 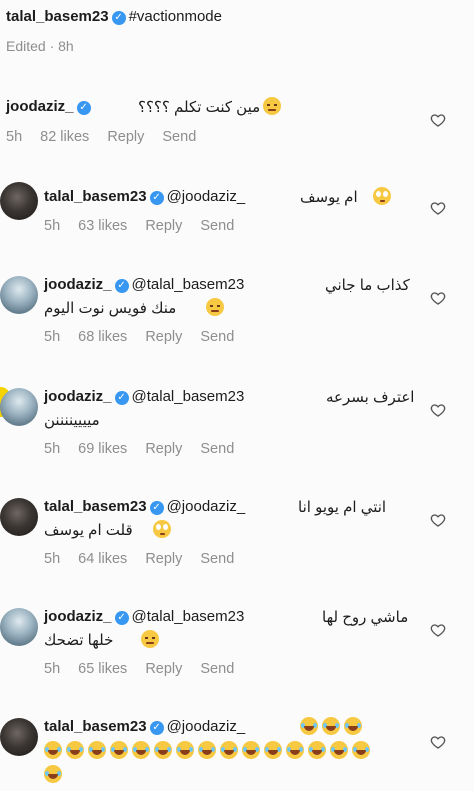 What do you see at coordinates (365, 617) in the screenshot?
I see `comment-text-line1: ماشي روح لها` at bounding box center [365, 617].